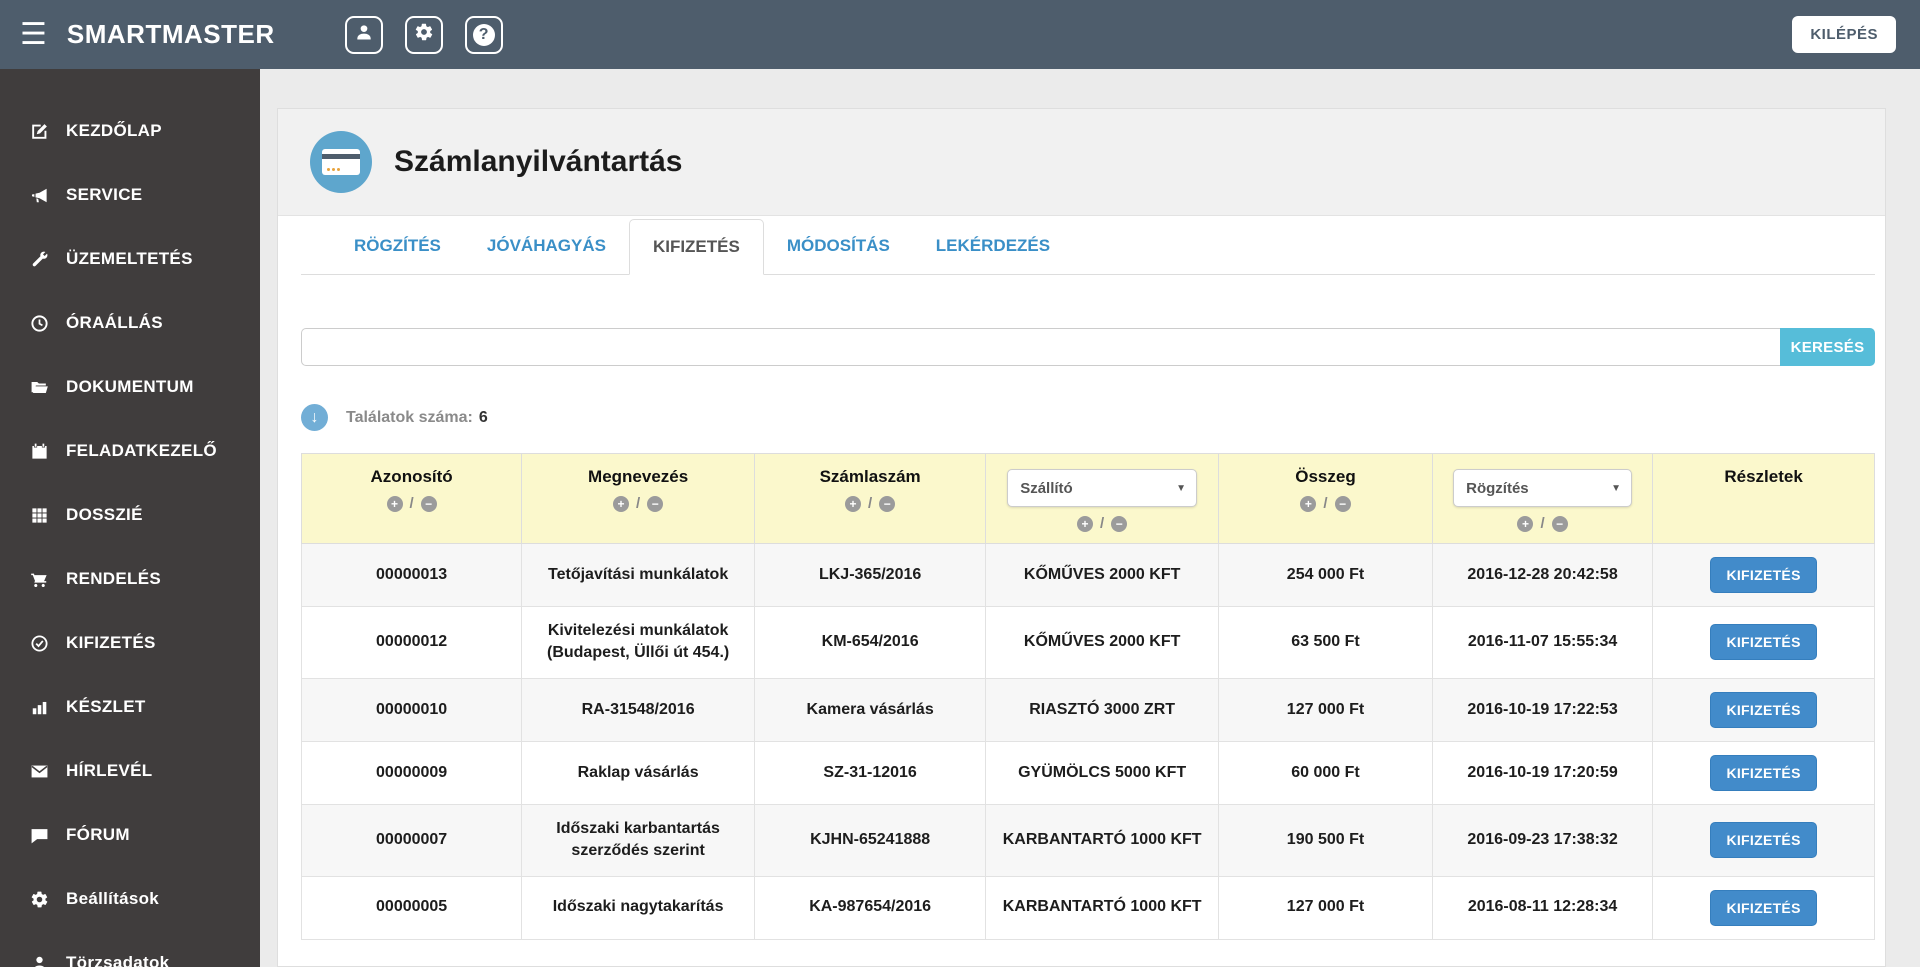 The width and height of the screenshot is (1920, 967). I want to click on cell-amount: 254 000 Ft, so click(1325, 575).